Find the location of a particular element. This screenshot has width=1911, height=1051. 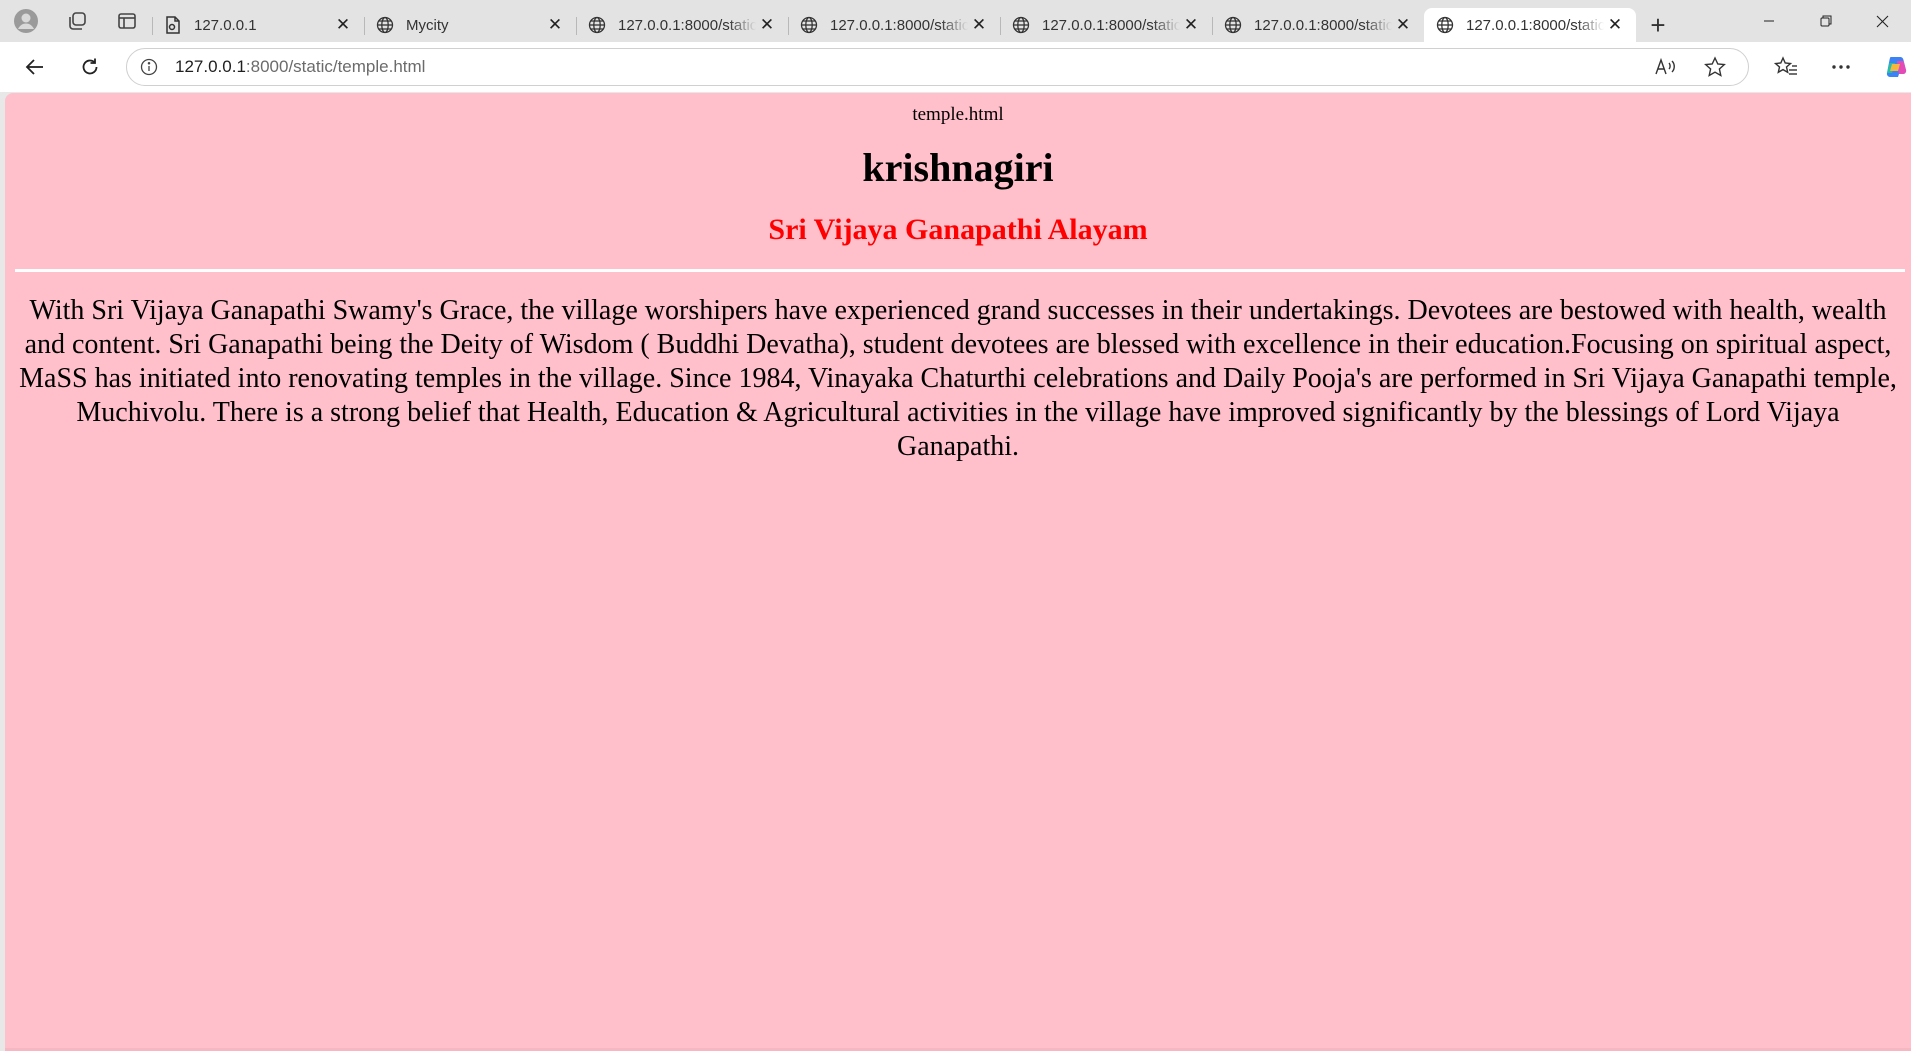

minimize-icon is located at coordinates (1768, 21).